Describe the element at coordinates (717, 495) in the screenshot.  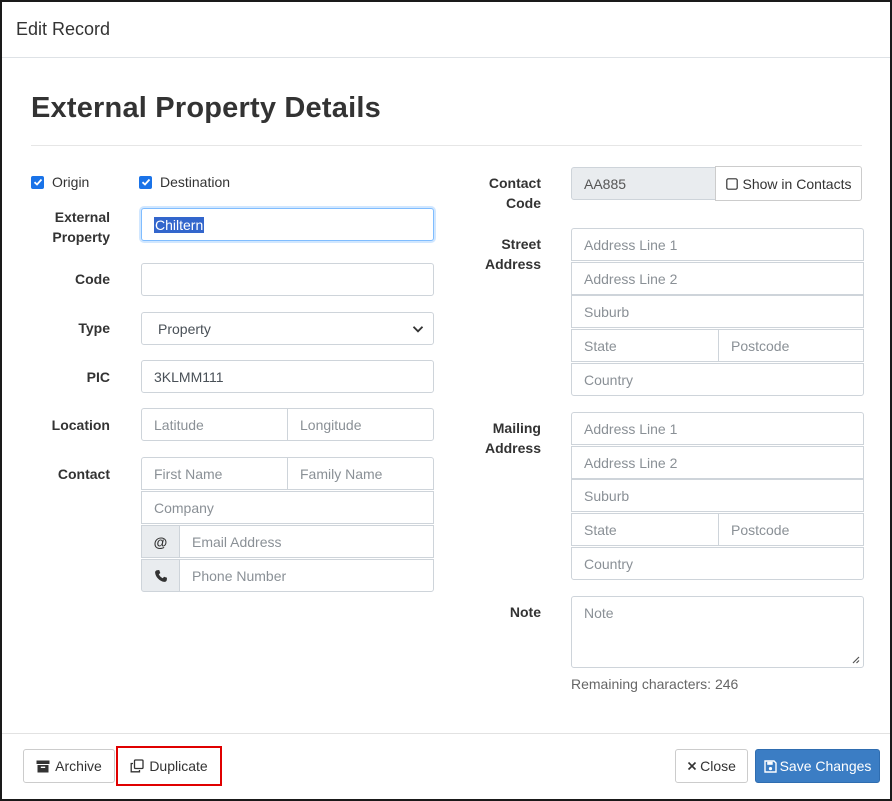
I see `mailing-suburb-input: Suburb` at that location.